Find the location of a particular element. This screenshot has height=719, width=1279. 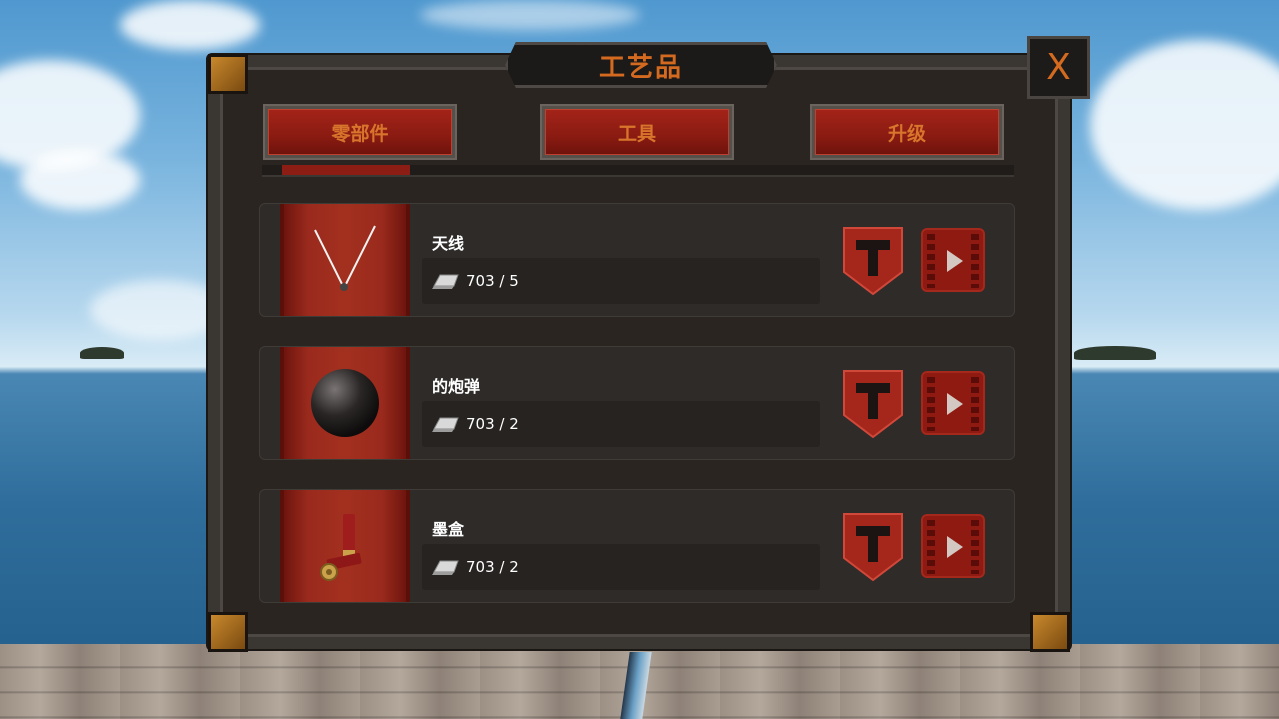

panel-corner-top-left is located at coordinates (228, 74).